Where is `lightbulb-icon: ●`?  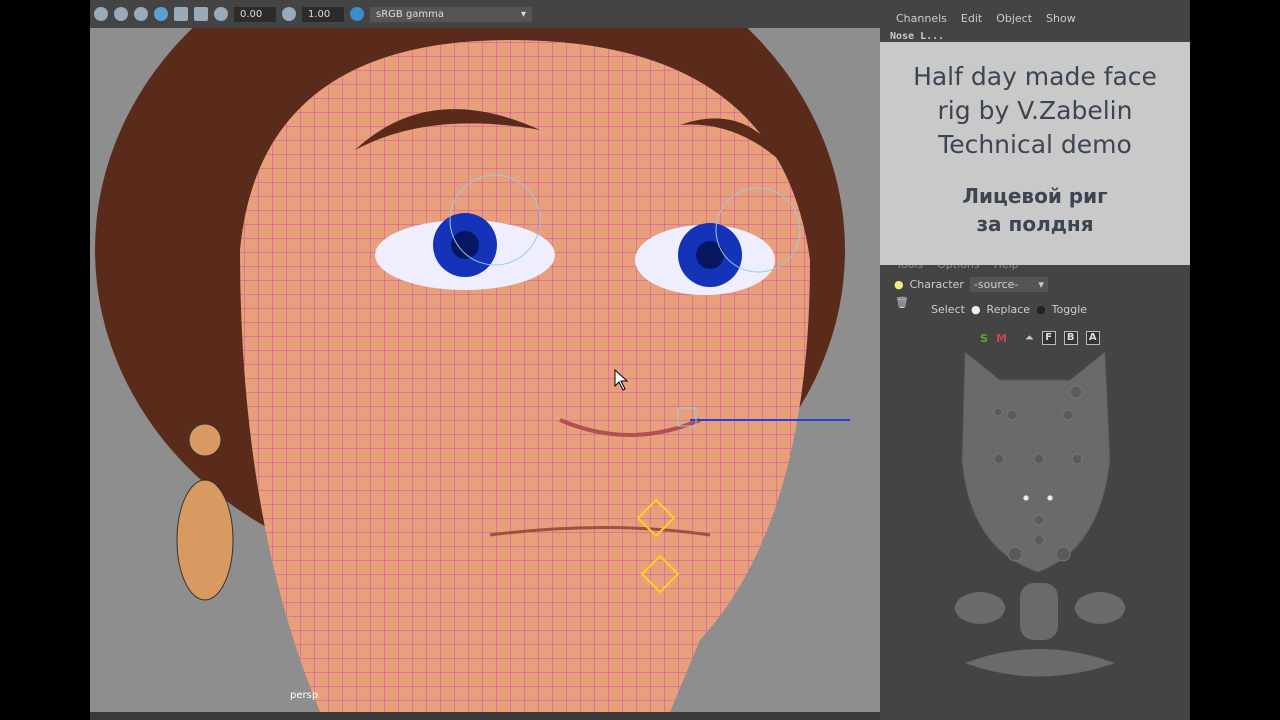 lightbulb-icon: ● is located at coordinates (899, 284).